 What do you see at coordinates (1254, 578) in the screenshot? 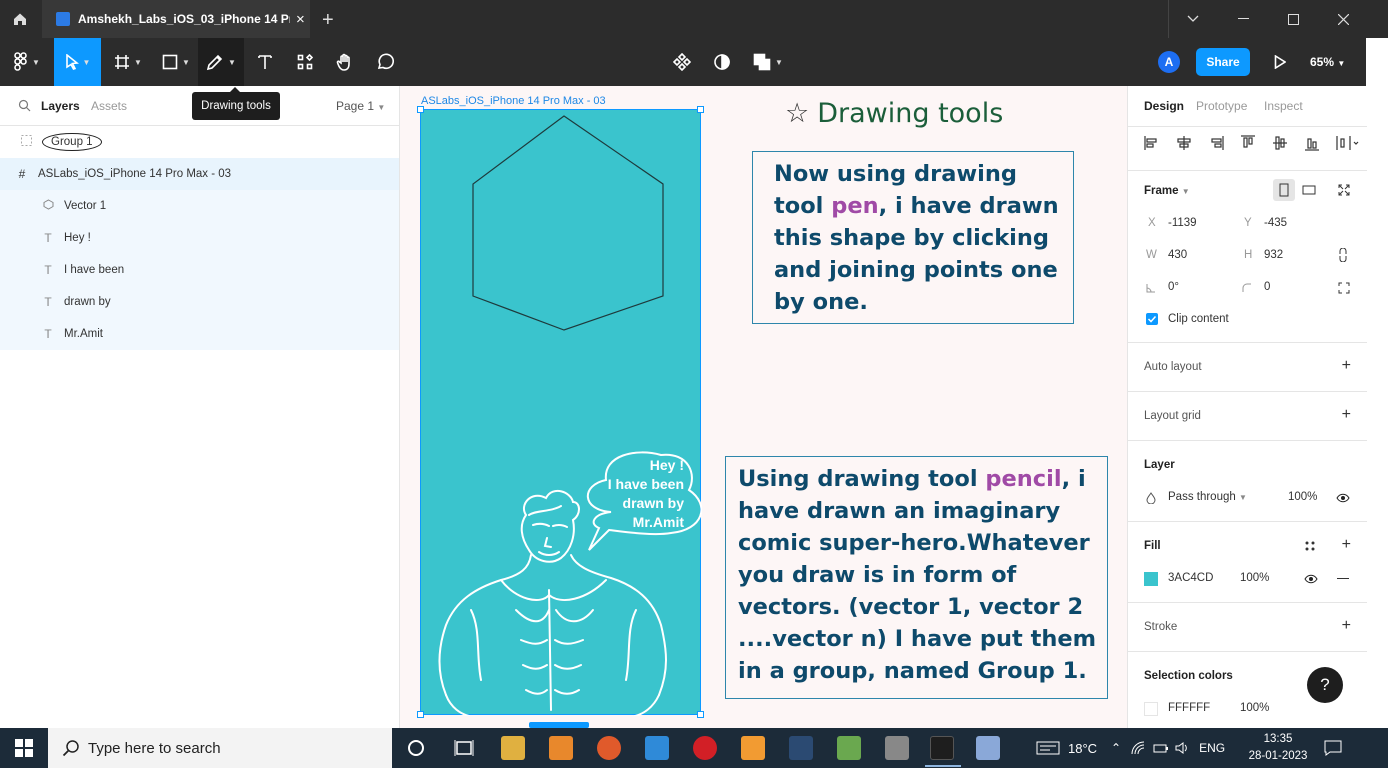
I see `fill-opacity-input: 100%` at bounding box center [1254, 578].